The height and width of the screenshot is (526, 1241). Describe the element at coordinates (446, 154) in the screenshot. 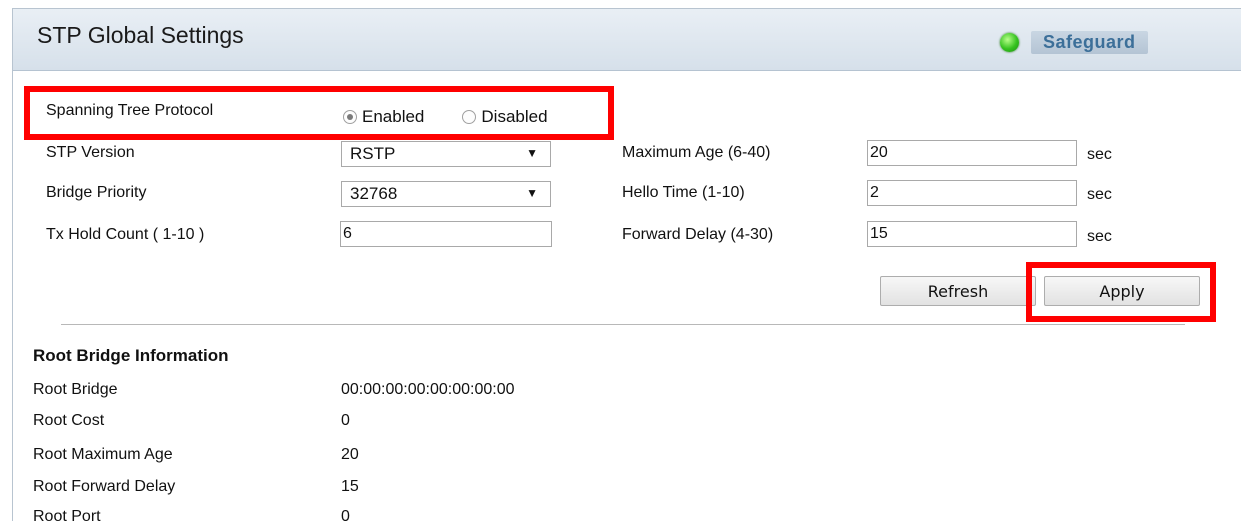

I see `stp-version-select: RSTP ▼` at that location.